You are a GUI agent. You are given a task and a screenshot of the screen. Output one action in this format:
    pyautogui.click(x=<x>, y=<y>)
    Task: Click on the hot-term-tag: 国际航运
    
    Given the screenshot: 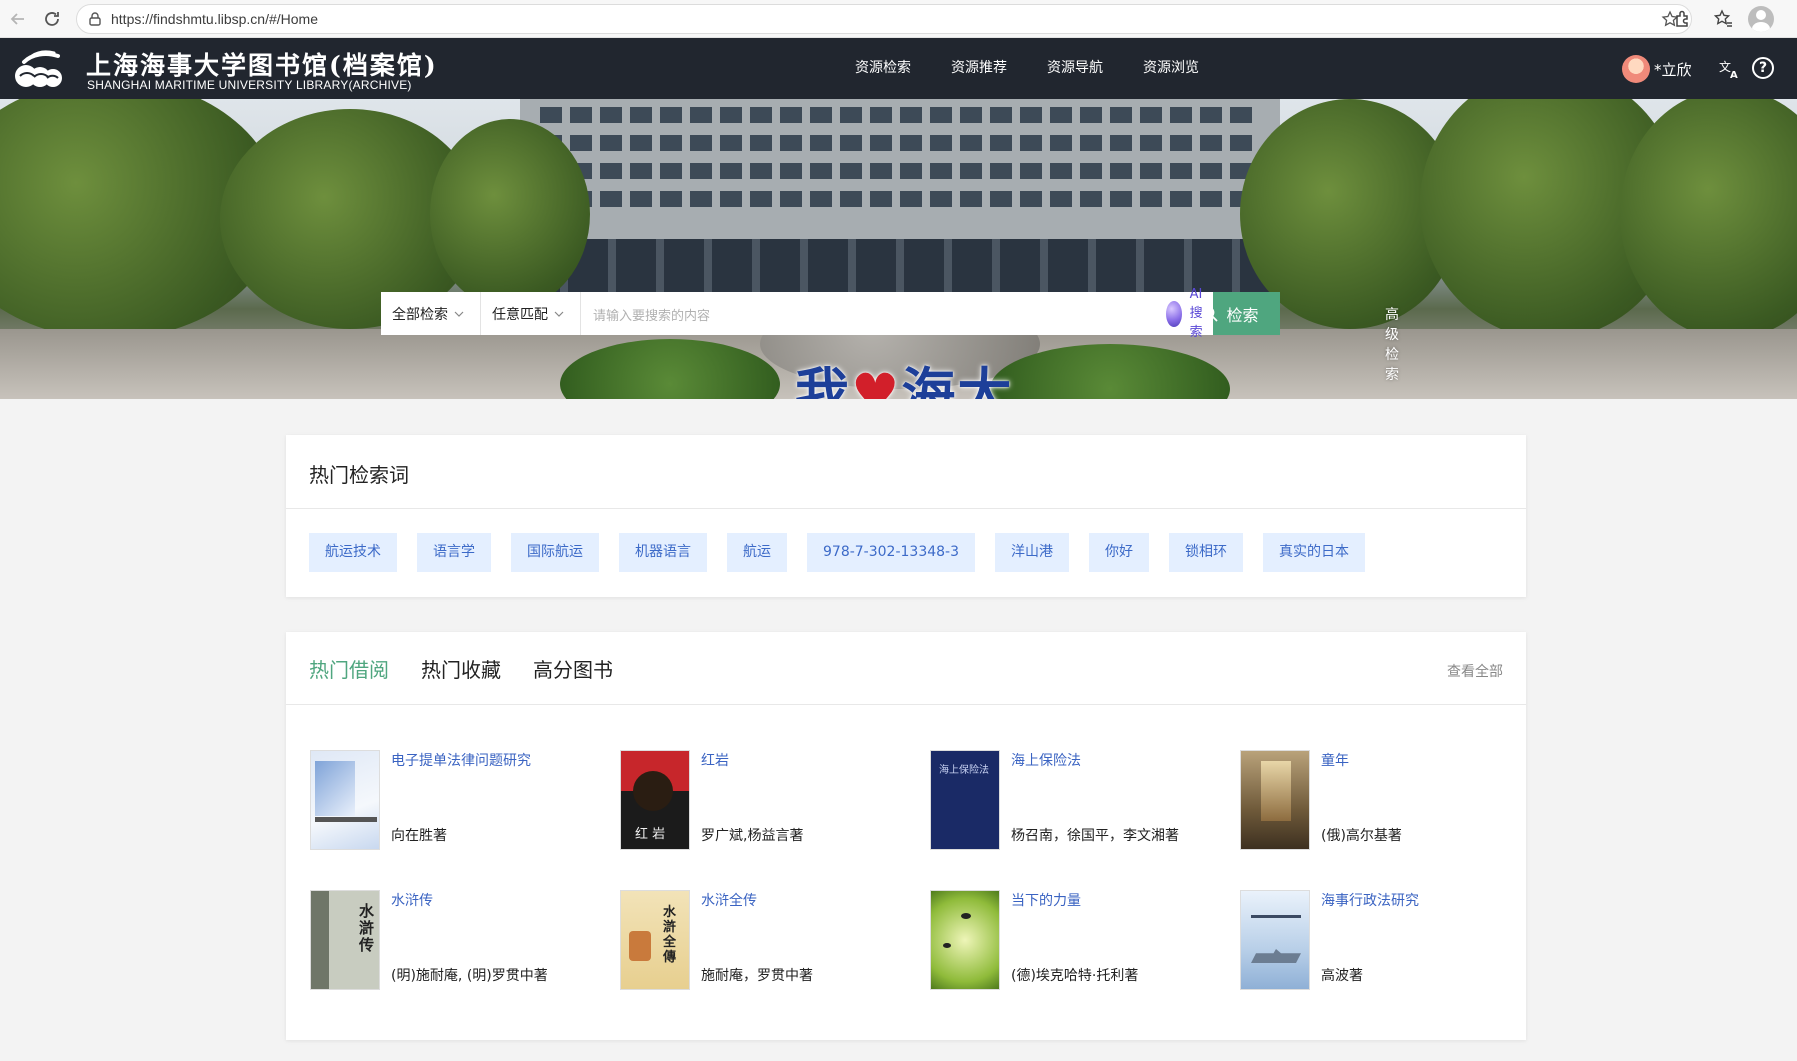 What is the action you would take?
    pyautogui.click(x=555, y=552)
    